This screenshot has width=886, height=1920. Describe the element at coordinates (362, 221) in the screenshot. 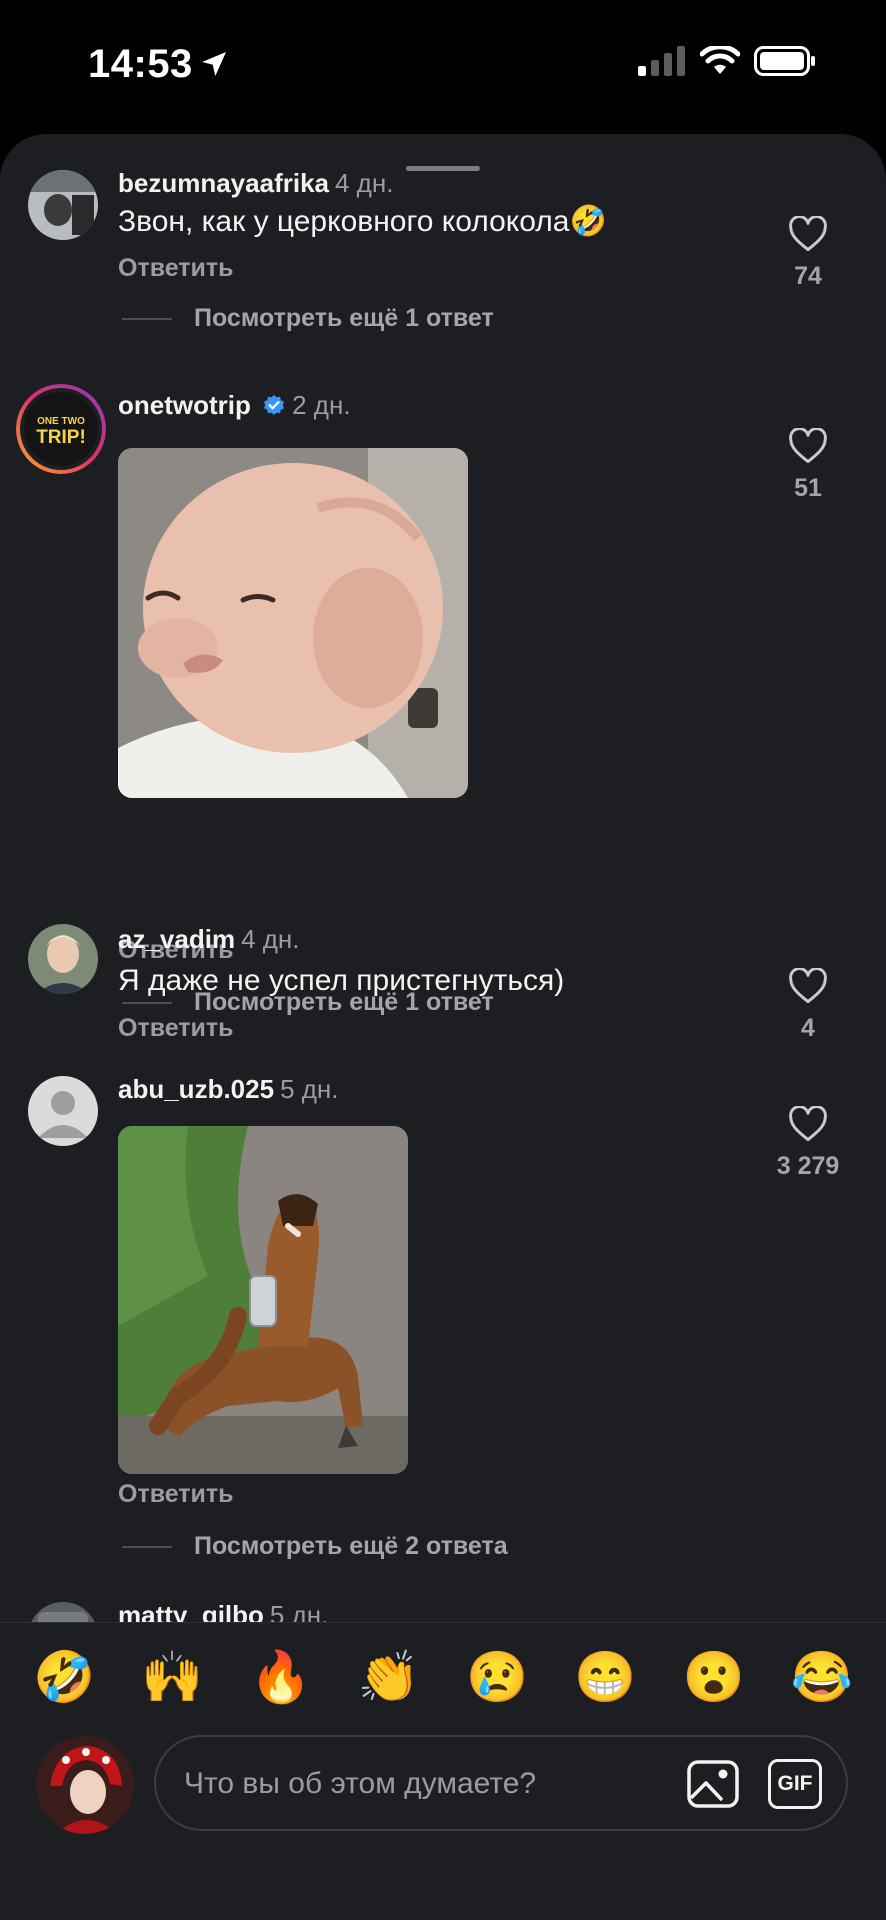

I see `comment-text: Звон, как у церковного колокола🤣` at that location.